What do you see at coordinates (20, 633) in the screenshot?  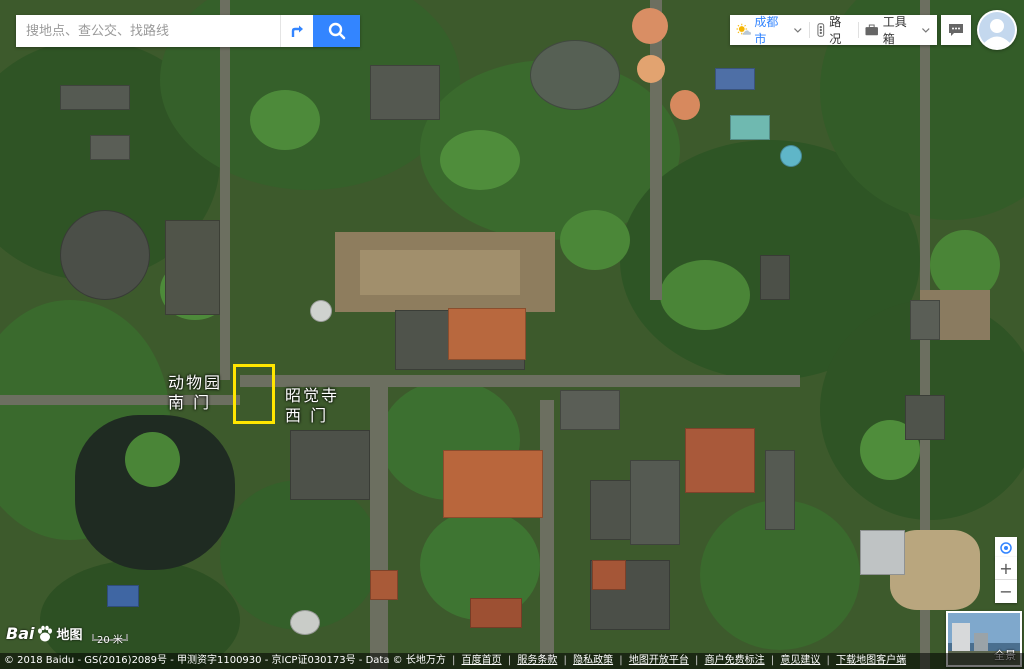 I see `logo-brand: Bai` at bounding box center [20, 633].